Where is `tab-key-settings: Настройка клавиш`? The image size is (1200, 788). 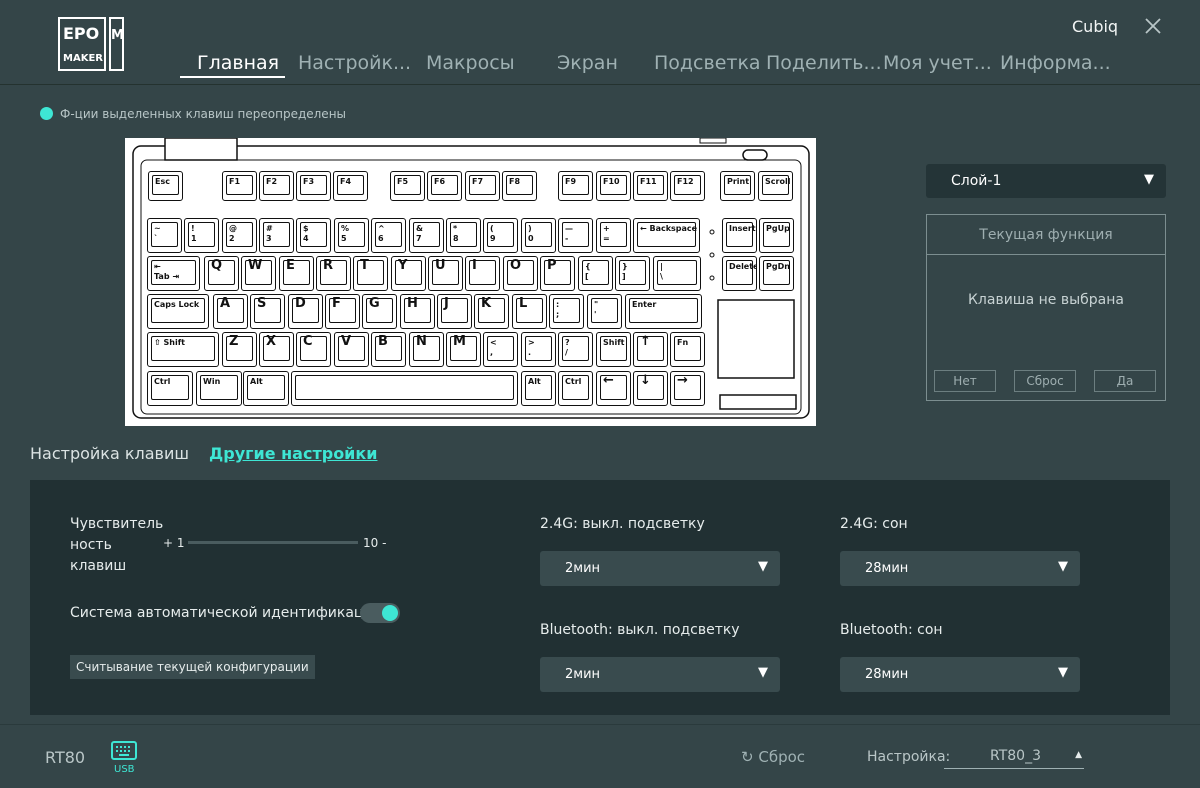
tab-key-settings: Настройка клавиш is located at coordinates (109, 453).